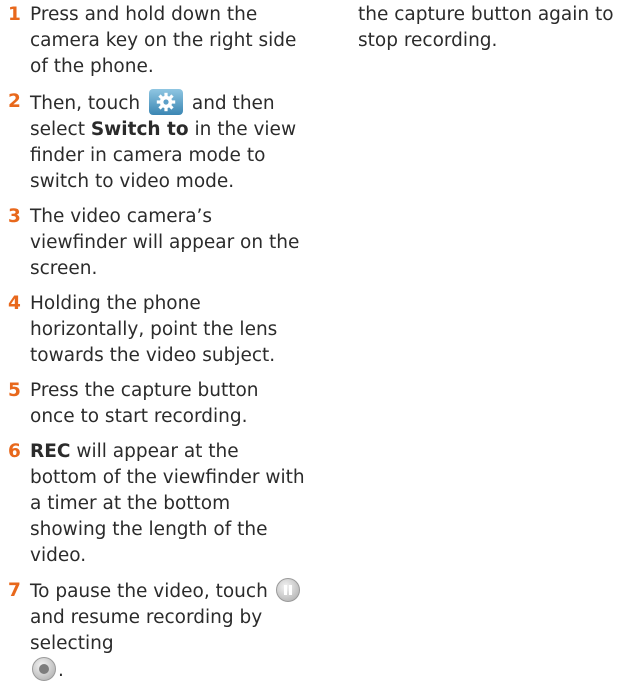  Describe the element at coordinates (14, 590) in the screenshot. I see `step-number: 7` at that location.